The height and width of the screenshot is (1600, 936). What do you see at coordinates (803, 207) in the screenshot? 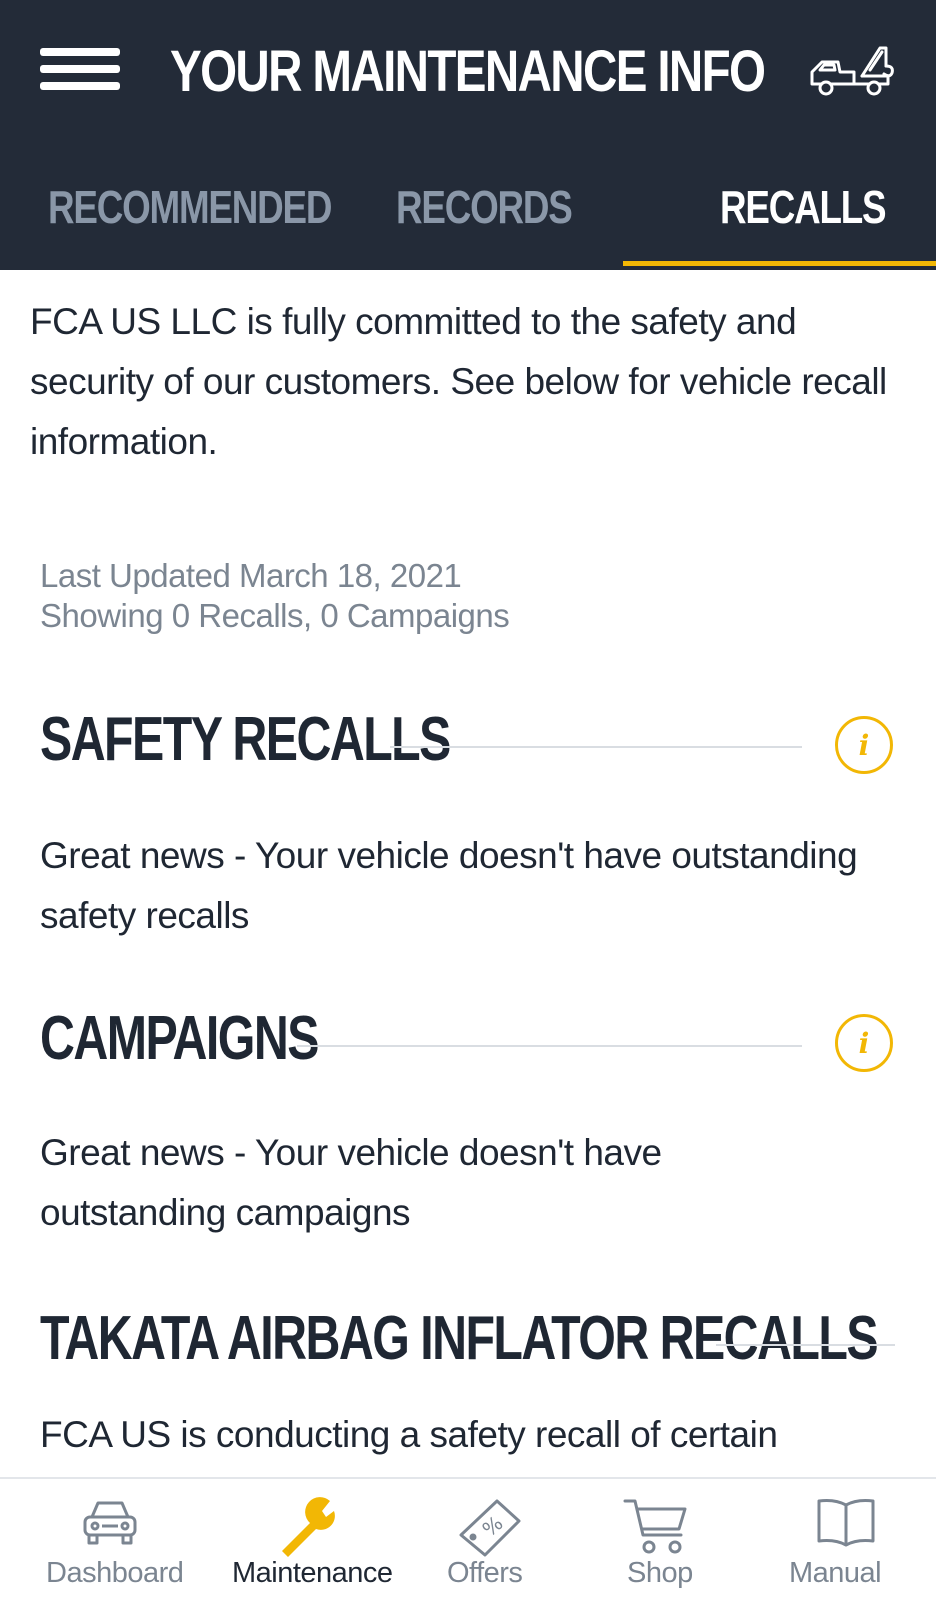
I see `tab-label: RECALLS` at bounding box center [803, 207].